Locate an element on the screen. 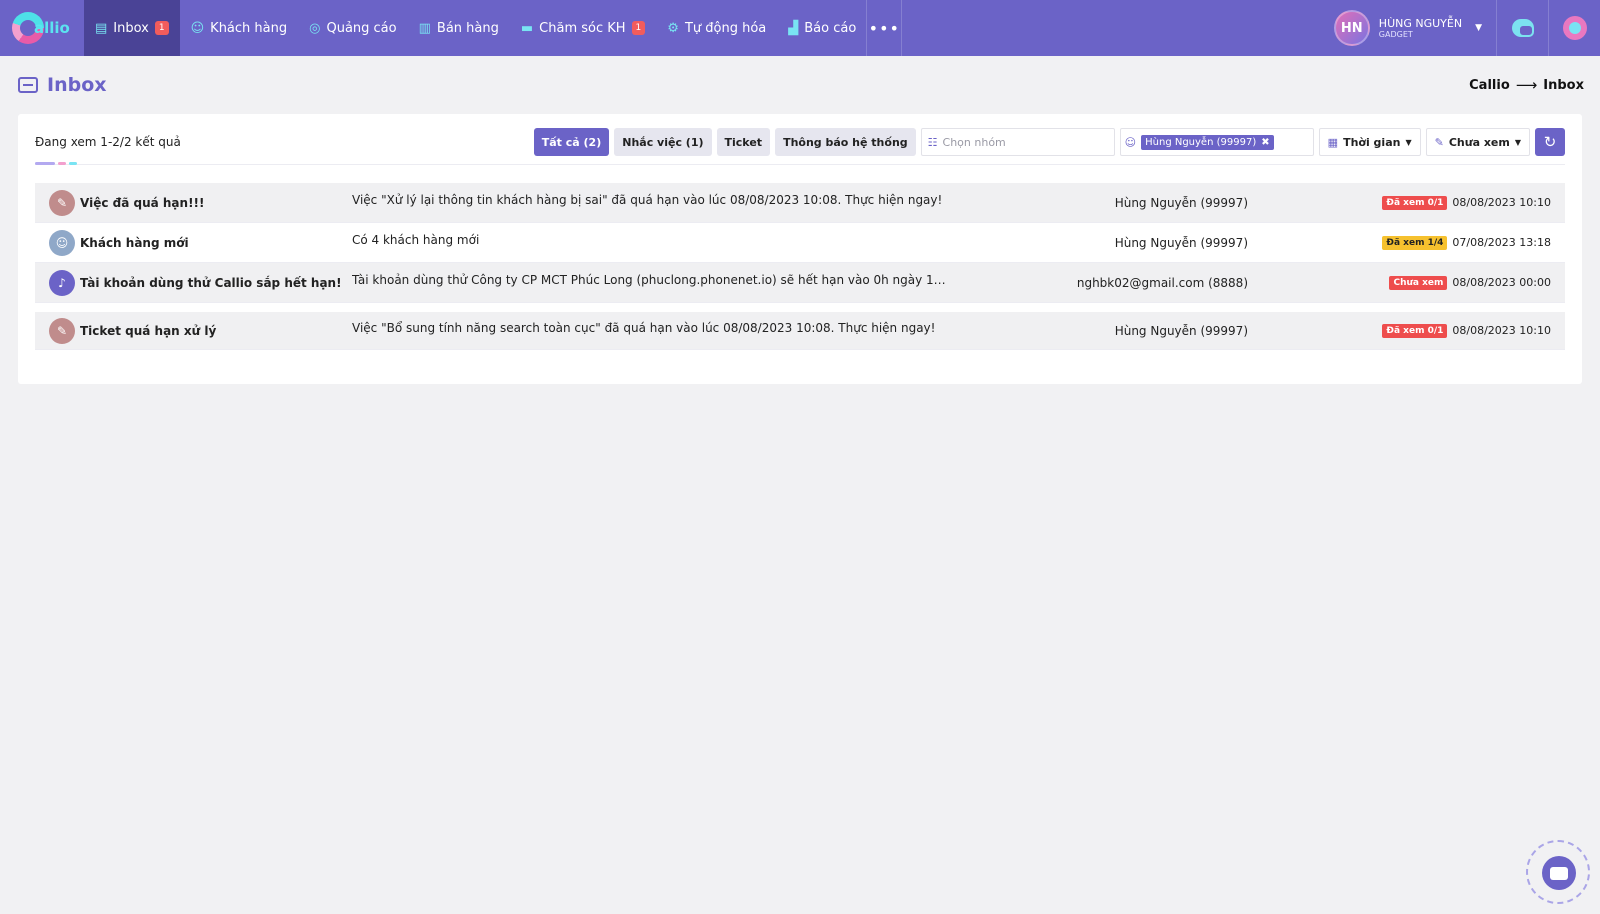  group-select: ☷ Chọn nhóm is located at coordinates (1017, 142).